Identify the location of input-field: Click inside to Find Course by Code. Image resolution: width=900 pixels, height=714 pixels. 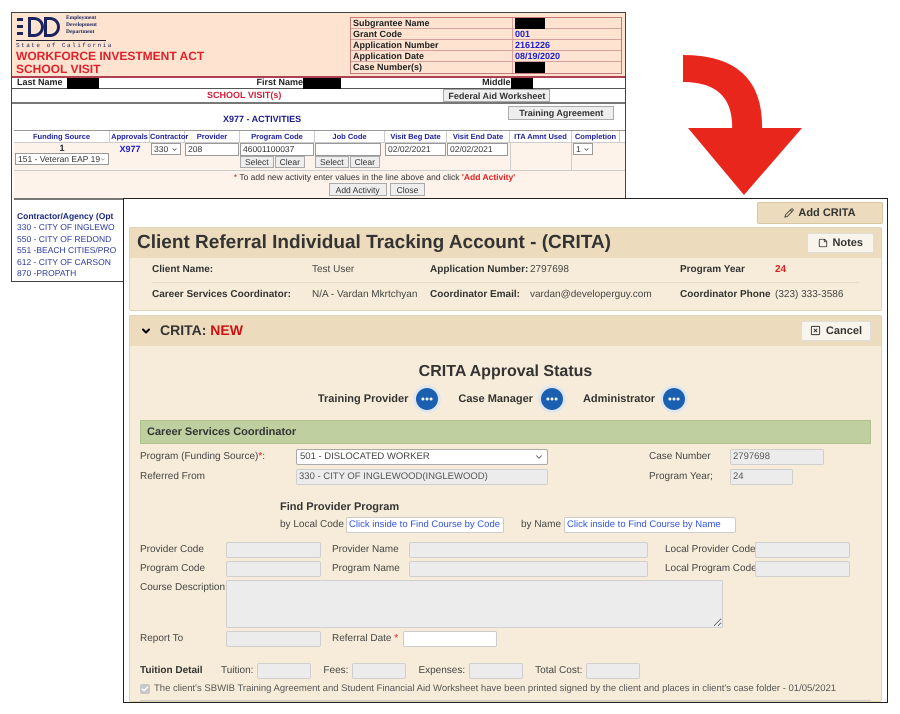
(425, 524).